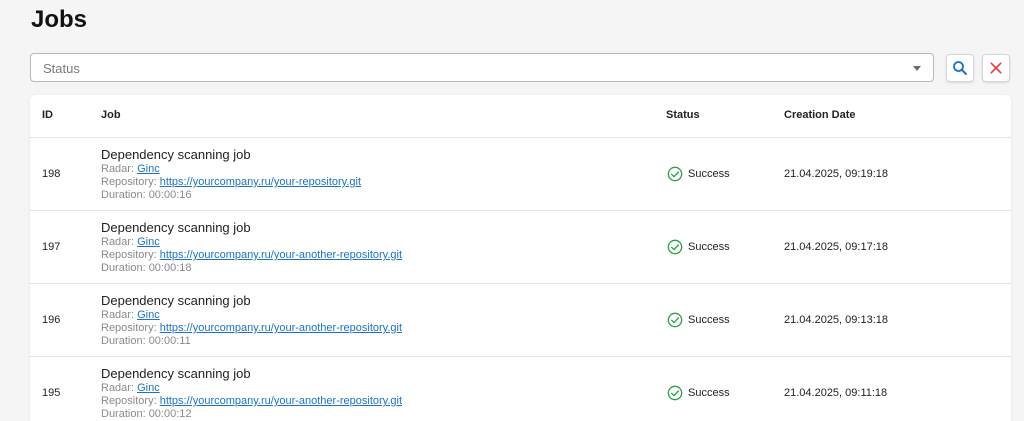  I want to click on column-header-id: ID, so click(47, 115).